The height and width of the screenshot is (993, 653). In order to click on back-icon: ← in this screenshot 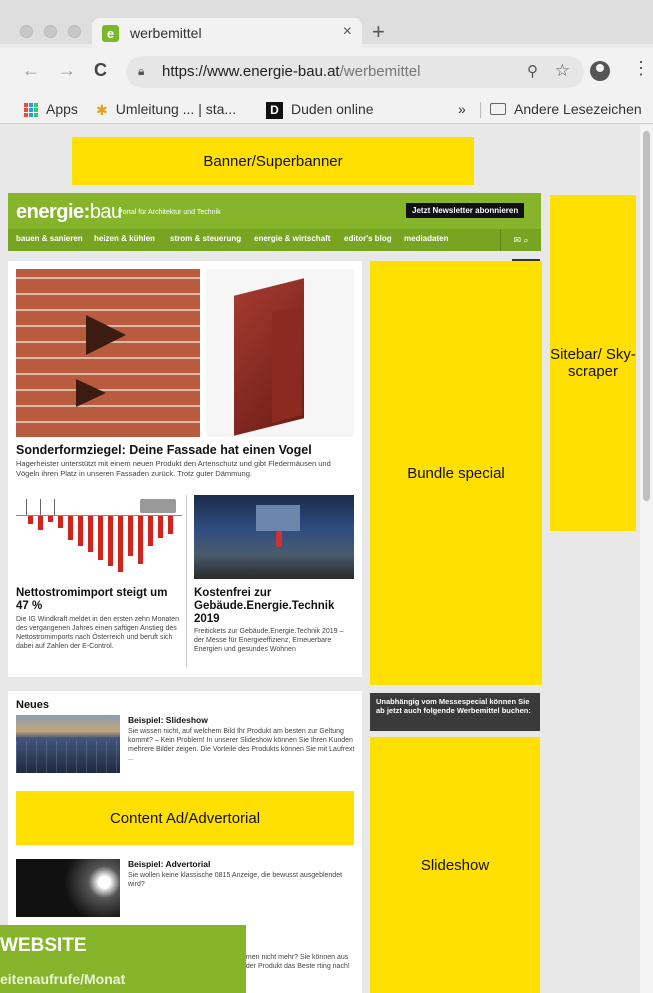, I will do `click(31, 70)`.